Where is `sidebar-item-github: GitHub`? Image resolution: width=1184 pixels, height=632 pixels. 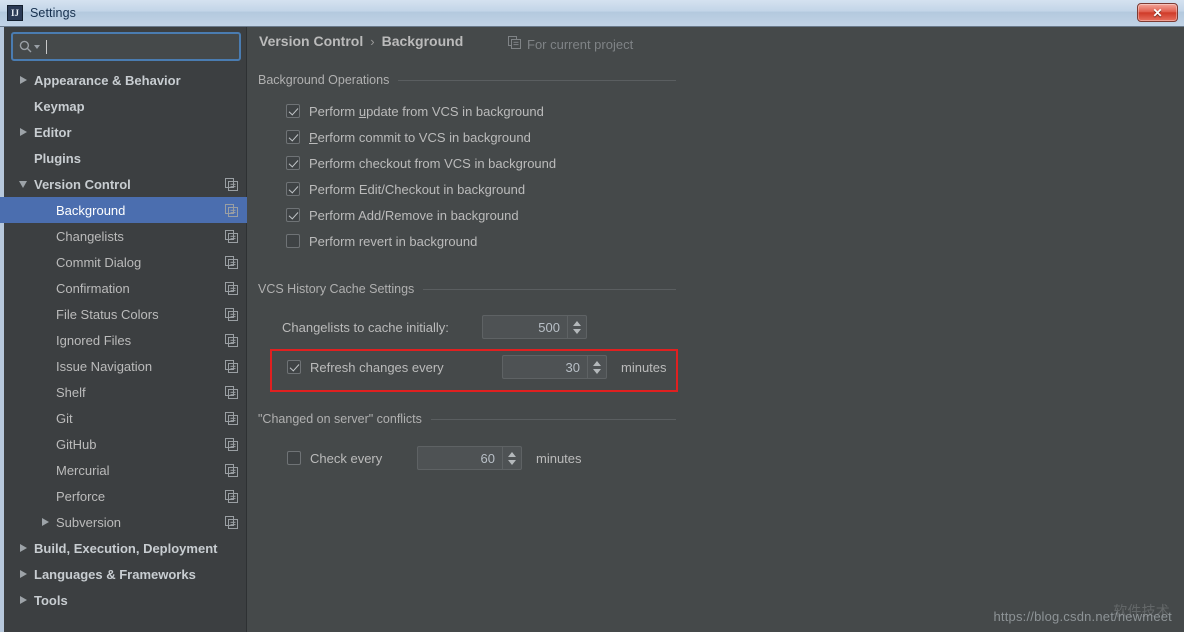 sidebar-item-github: GitHub is located at coordinates (123, 444).